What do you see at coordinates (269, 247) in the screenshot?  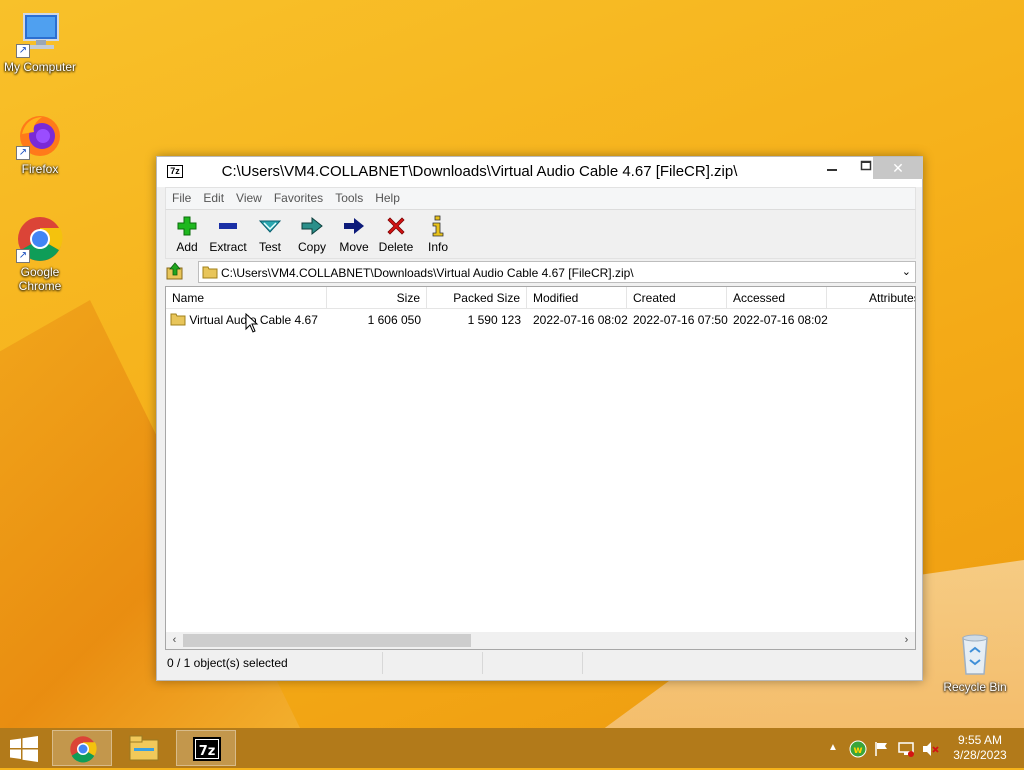 I see `test-label: Test` at bounding box center [269, 247].